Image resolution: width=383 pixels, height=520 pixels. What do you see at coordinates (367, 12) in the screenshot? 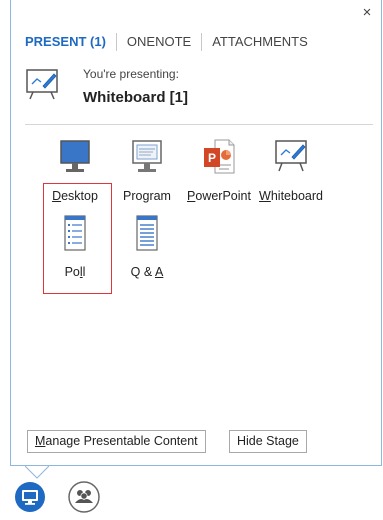
I see `close-button: ×` at bounding box center [367, 12].